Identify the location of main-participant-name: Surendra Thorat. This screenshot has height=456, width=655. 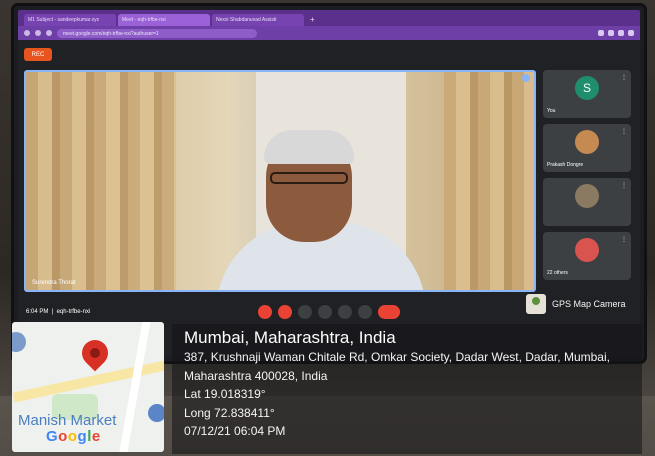
(54, 283).